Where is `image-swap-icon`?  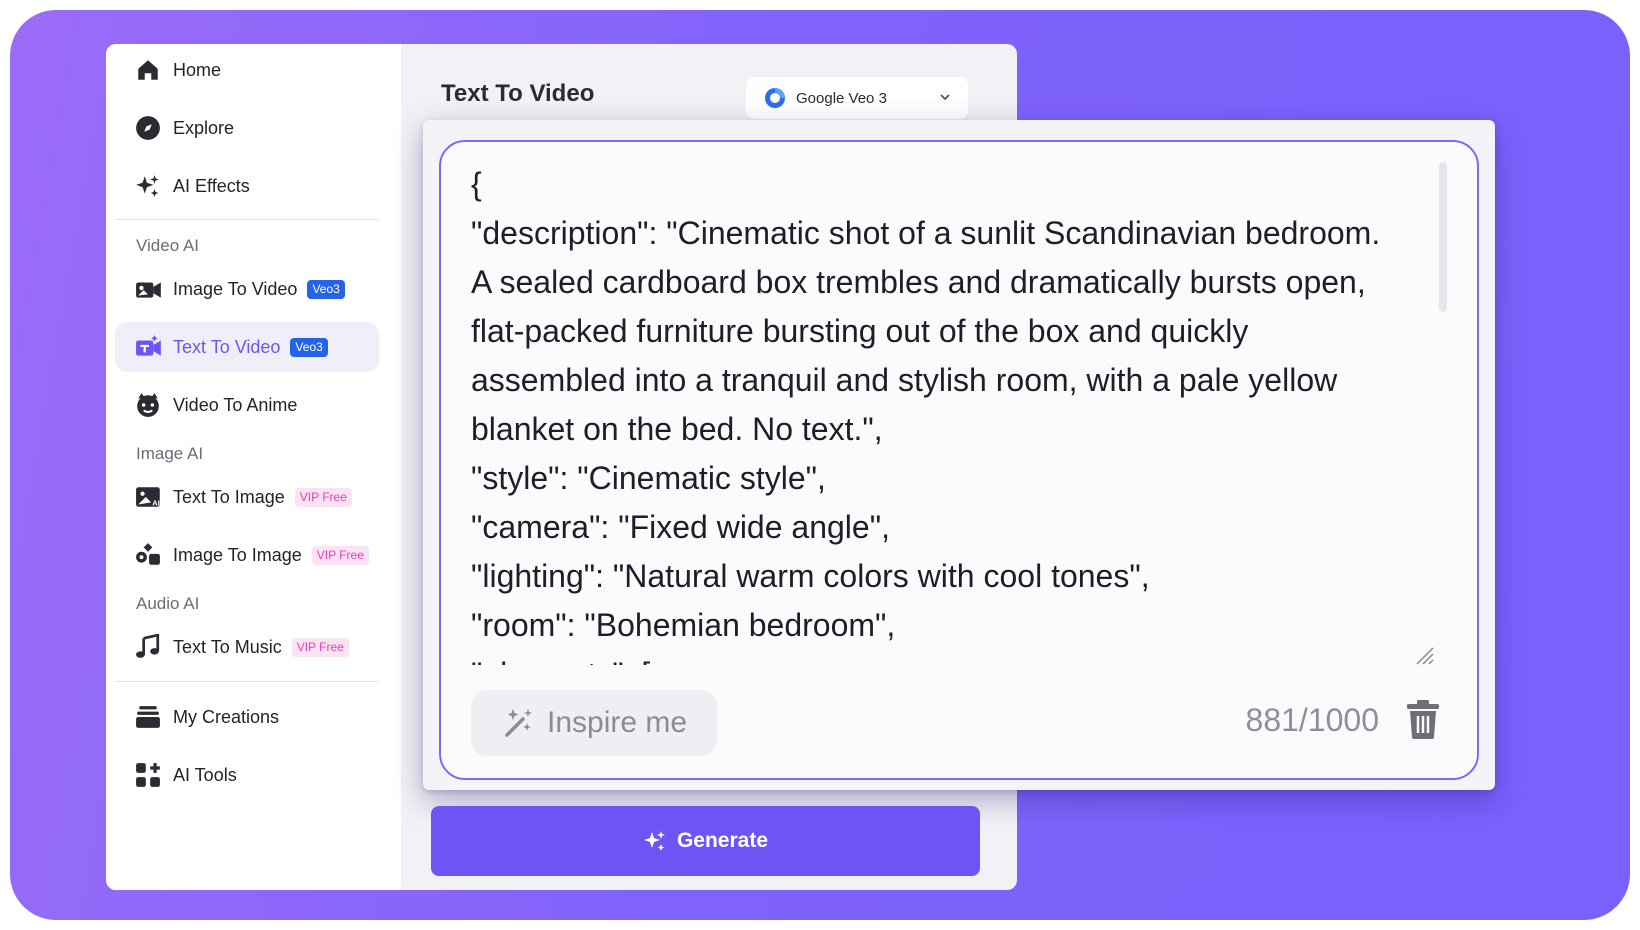 image-swap-icon is located at coordinates (150, 555).